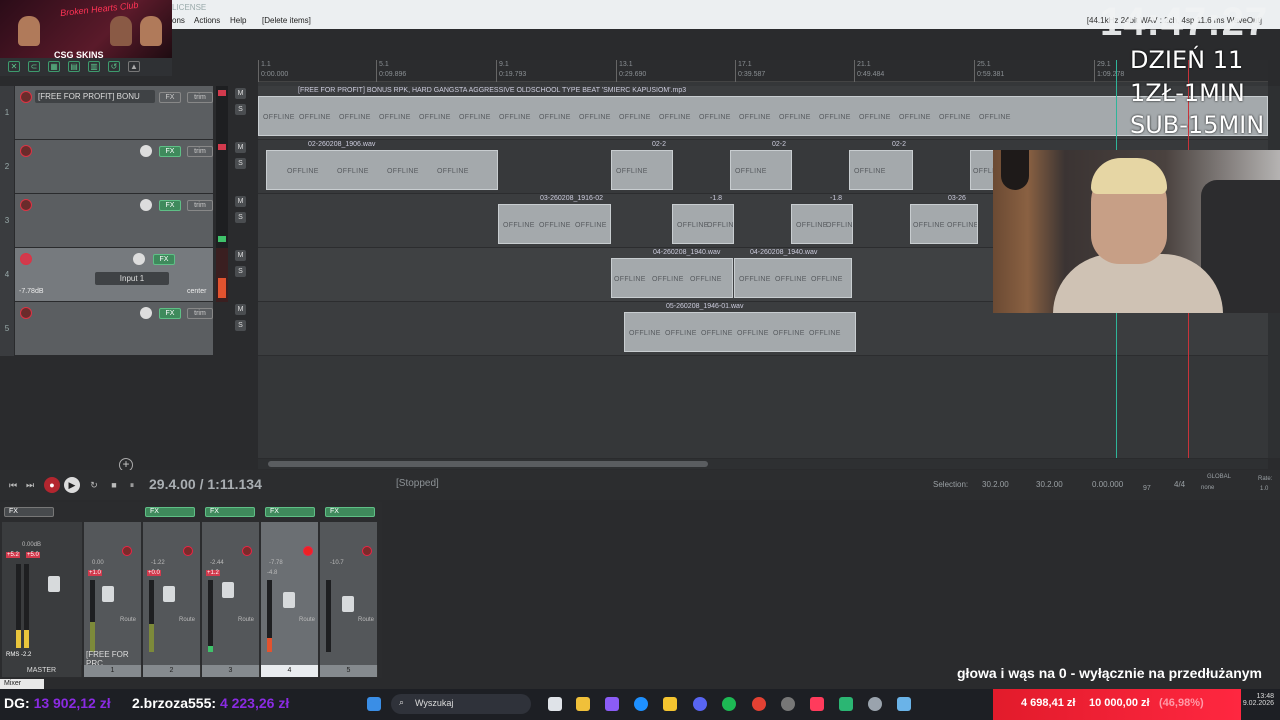 The width and height of the screenshot is (1280, 720). I want to click on input-selector: Input 1, so click(132, 278).